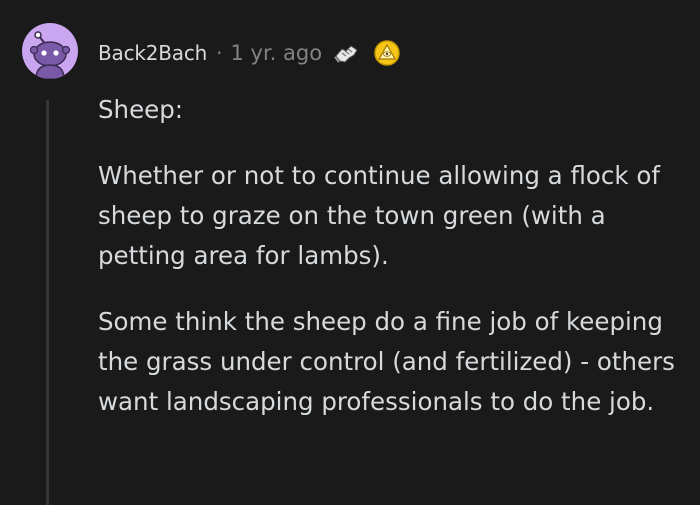  I want to click on gold-triangle-award-icon, so click(387, 53).